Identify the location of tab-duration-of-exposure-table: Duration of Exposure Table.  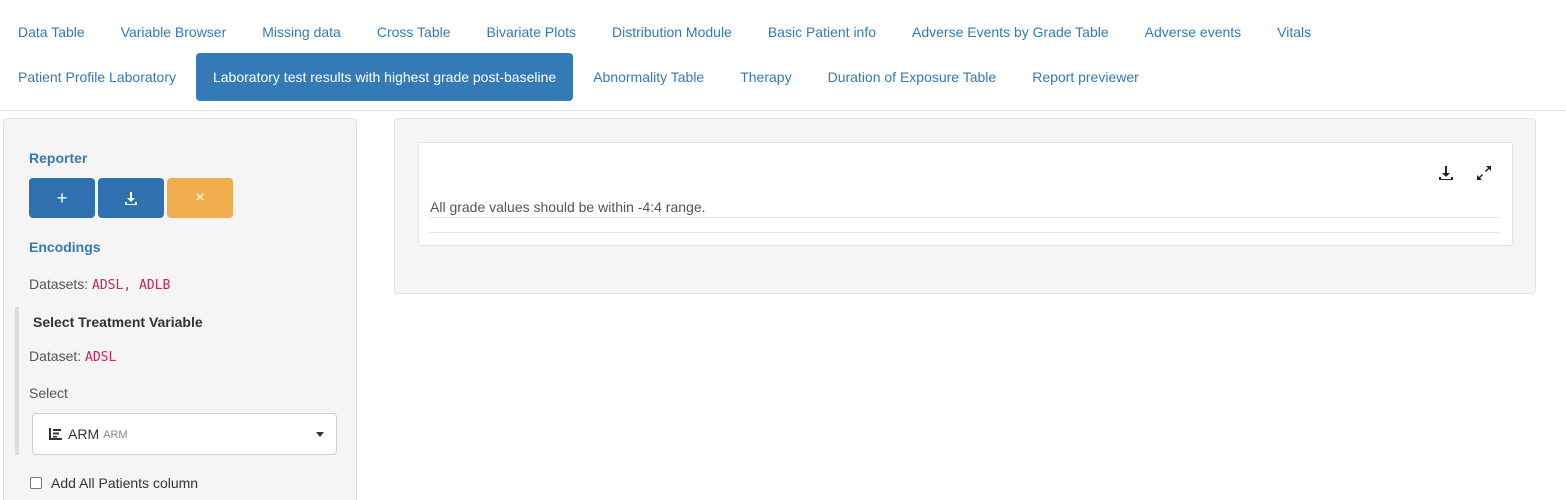
(912, 77).